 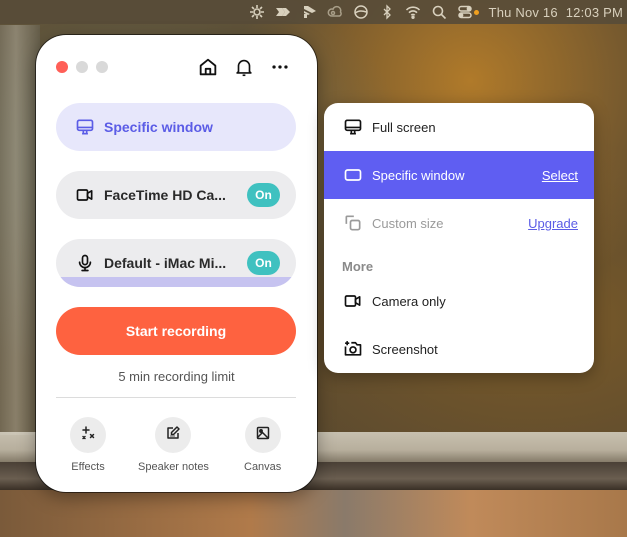 I want to click on minimize-window-button, so click(x=82, y=67).